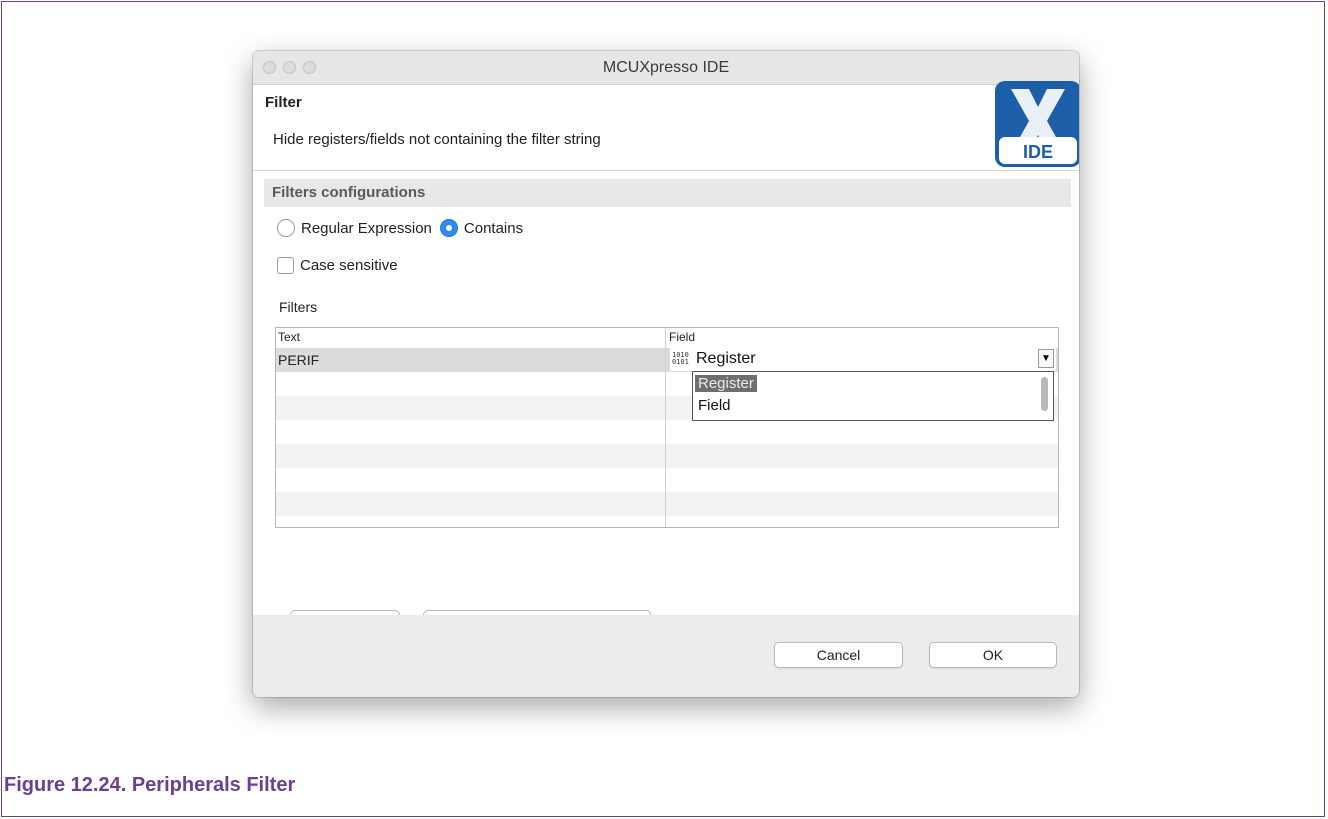 The height and width of the screenshot is (819, 1328). I want to click on figure-caption: Figure 12.24. Peripherals Filter, so click(150, 785).